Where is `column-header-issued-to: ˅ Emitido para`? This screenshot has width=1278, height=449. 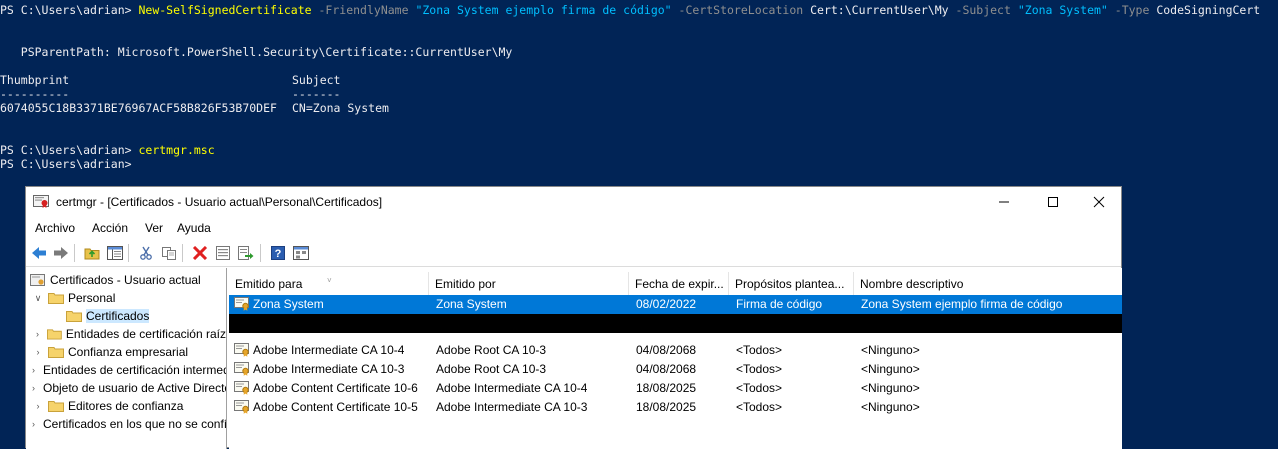
column-header-issued-to: ˅ Emitido para is located at coordinates (329, 283).